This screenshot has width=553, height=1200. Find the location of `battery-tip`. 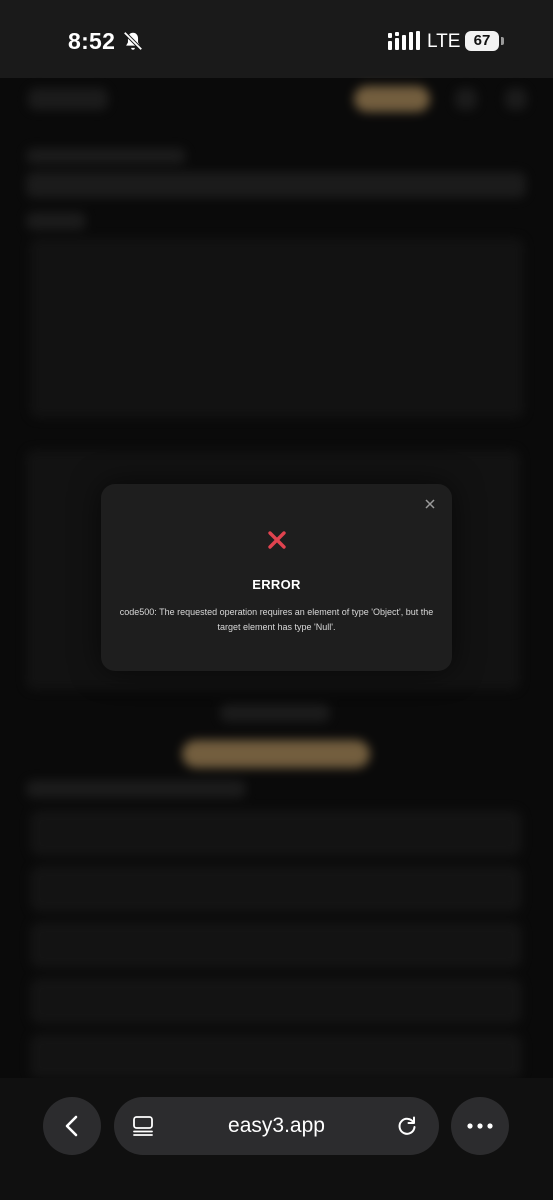

battery-tip is located at coordinates (502, 41).